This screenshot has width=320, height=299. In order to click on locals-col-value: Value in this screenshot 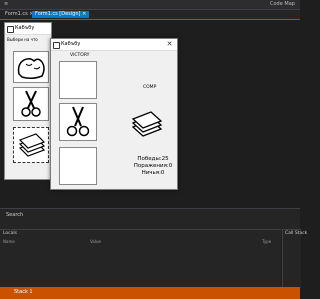, I will do `click(95, 241)`.